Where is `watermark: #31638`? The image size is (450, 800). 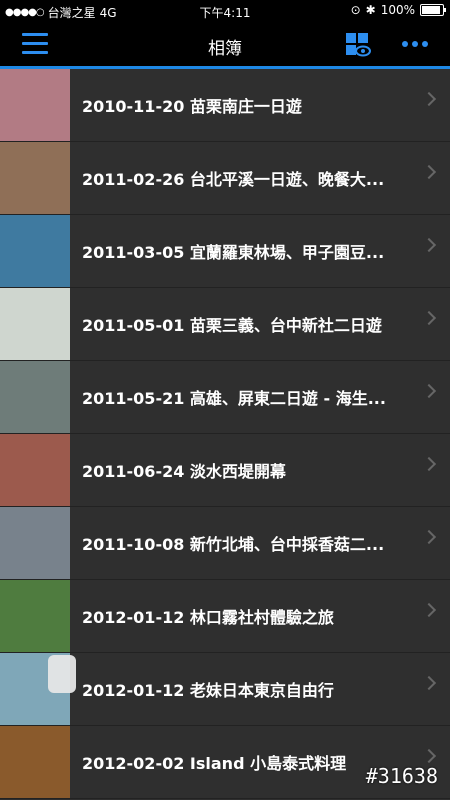 watermark: #31638 is located at coordinates (401, 776).